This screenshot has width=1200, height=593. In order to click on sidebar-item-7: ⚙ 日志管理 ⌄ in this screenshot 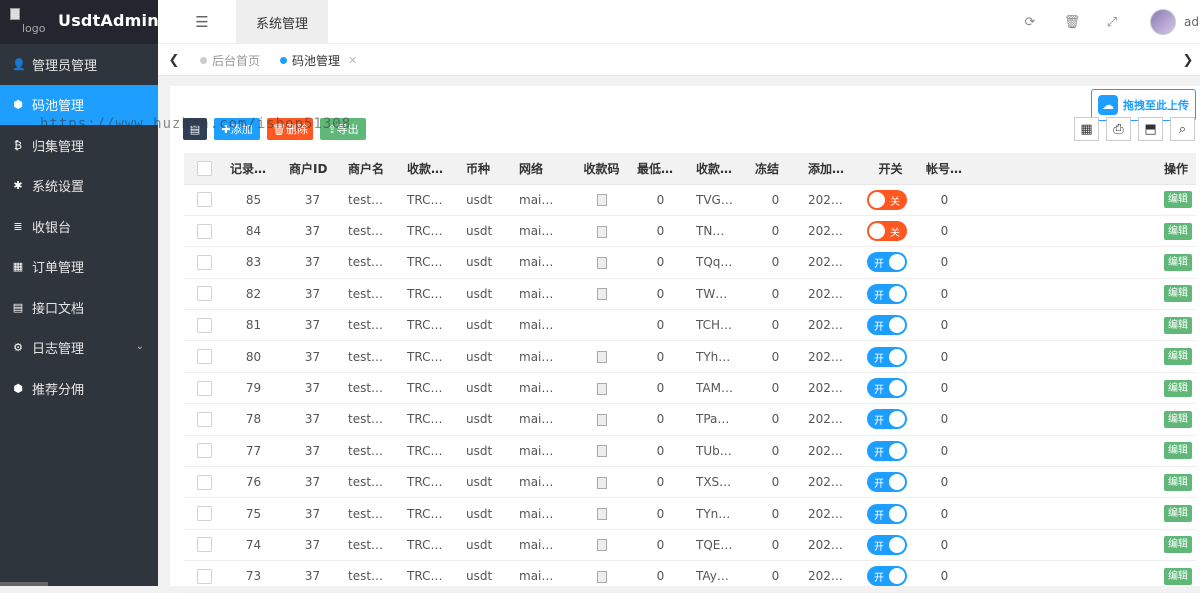, I will do `click(79, 348)`.